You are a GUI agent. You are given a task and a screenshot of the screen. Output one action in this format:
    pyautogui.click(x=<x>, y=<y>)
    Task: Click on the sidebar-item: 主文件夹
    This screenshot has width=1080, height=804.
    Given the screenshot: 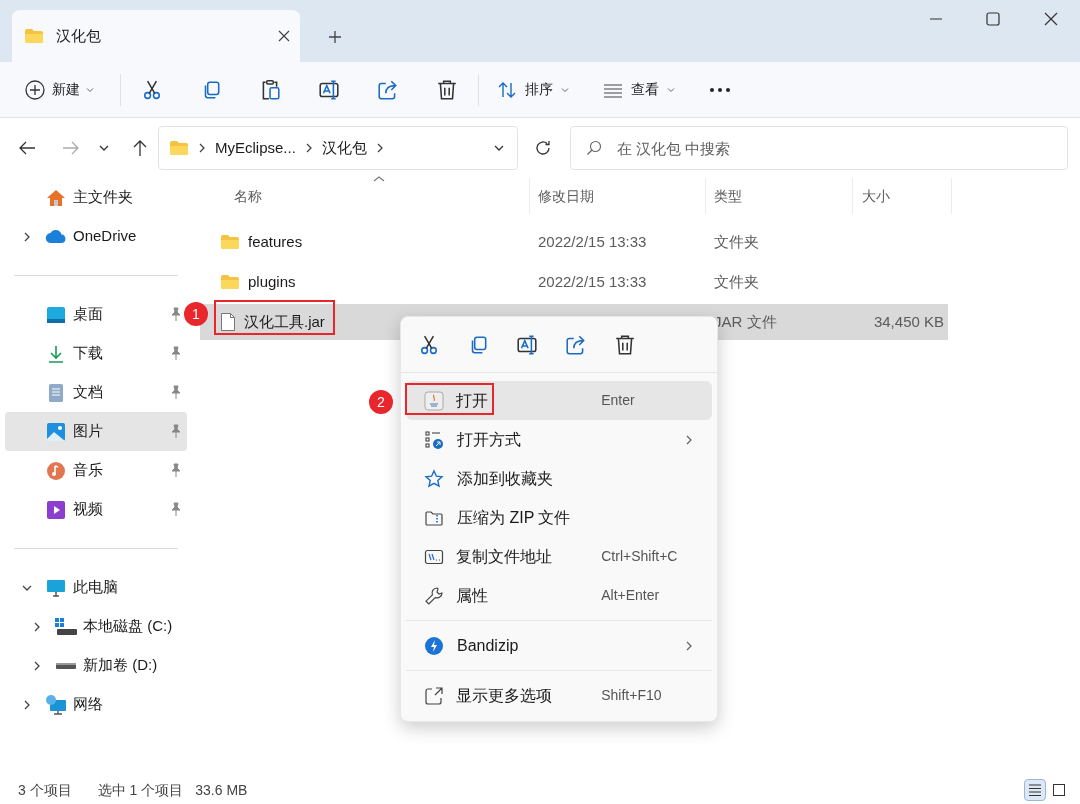 What is the action you would take?
    pyautogui.click(x=96, y=197)
    